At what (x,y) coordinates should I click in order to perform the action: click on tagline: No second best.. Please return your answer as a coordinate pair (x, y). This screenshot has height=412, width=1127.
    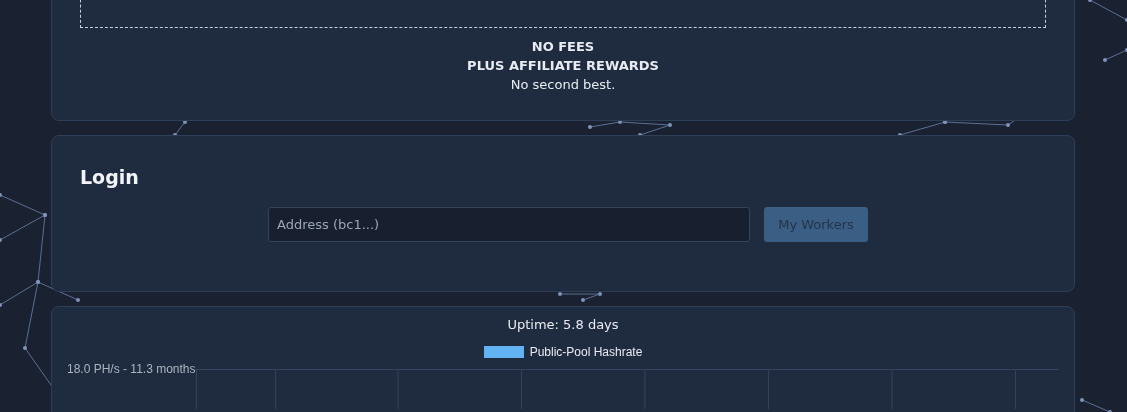
    Looking at the image, I should click on (563, 85).